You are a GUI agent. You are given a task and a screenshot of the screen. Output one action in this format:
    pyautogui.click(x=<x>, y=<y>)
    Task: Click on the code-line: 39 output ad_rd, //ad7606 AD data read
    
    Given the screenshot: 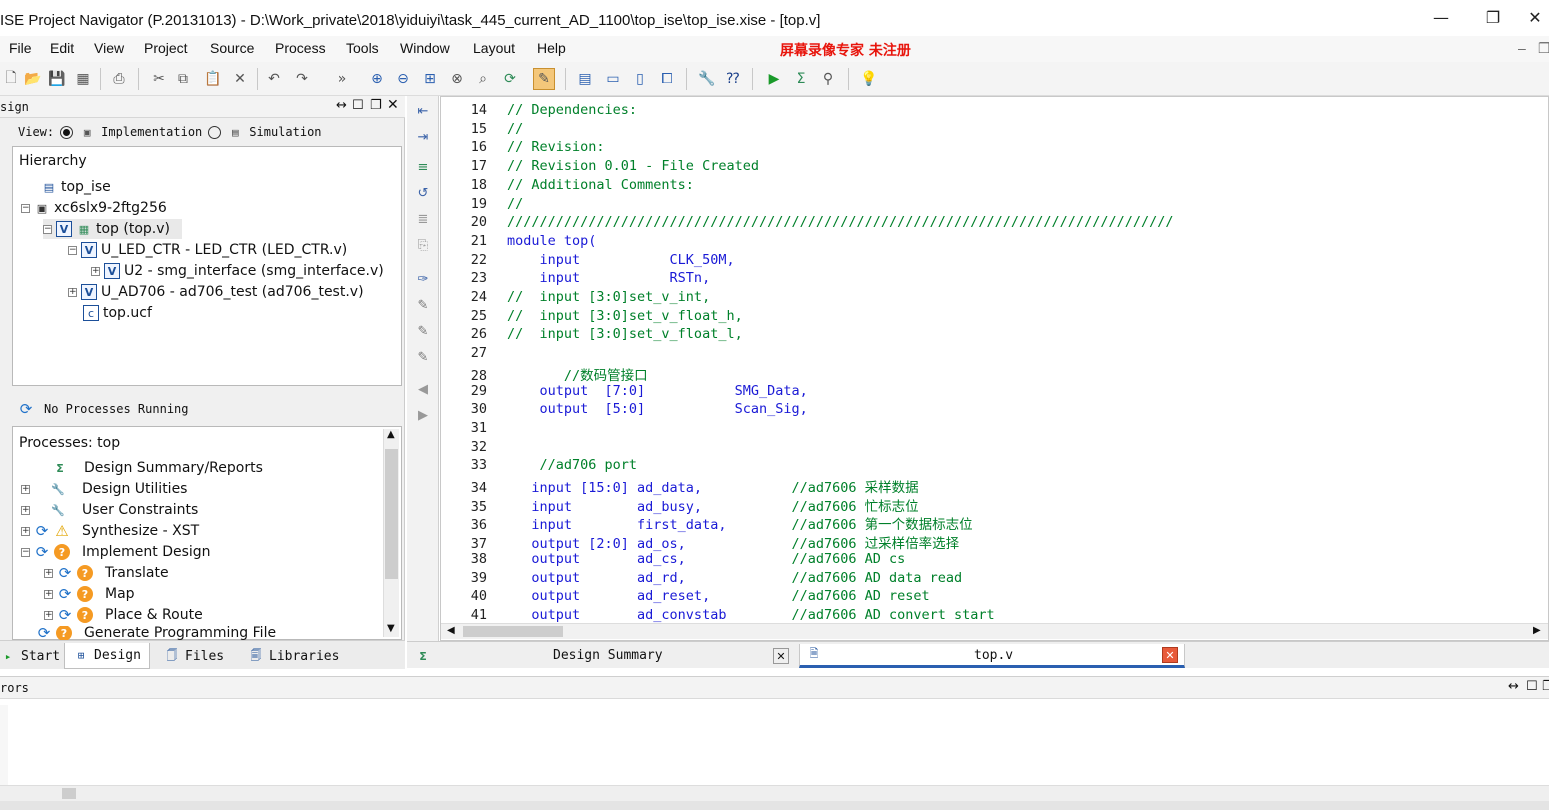 What is the action you would take?
    pyautogui.click(x=701, y=579)
    